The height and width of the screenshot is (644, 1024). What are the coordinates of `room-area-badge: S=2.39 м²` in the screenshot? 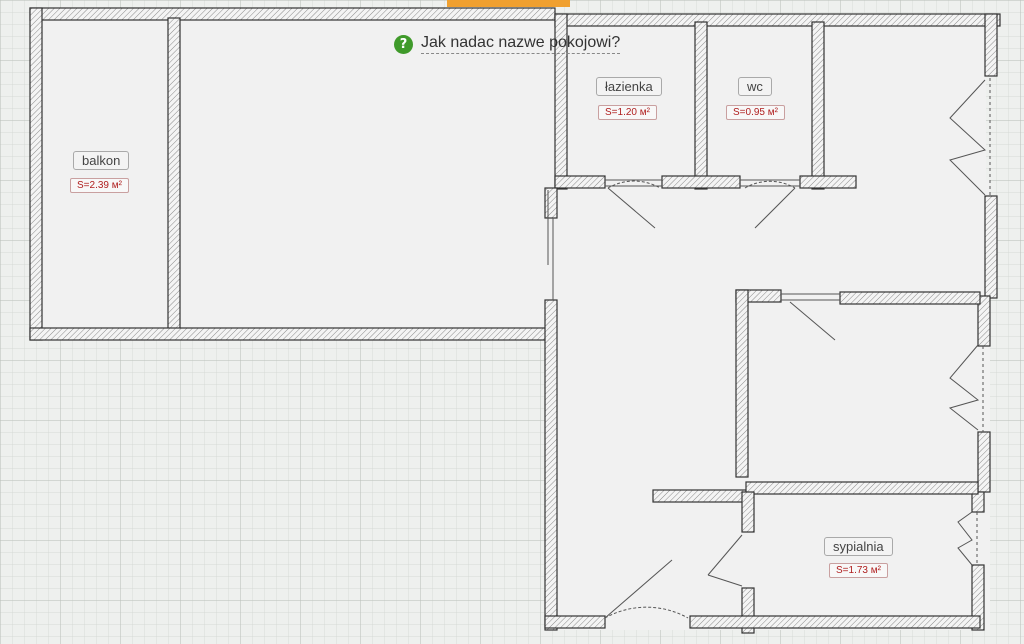 It's located at (99, 185).